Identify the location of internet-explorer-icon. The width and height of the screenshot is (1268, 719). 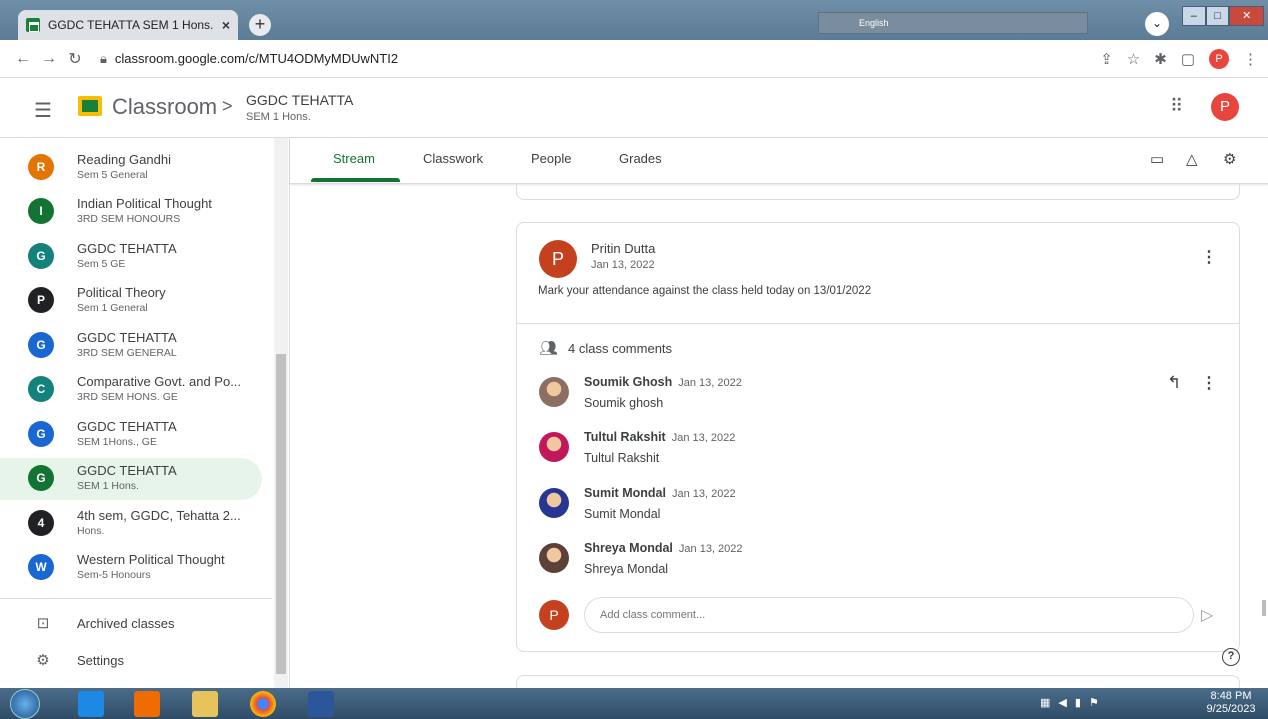
(91, 704).